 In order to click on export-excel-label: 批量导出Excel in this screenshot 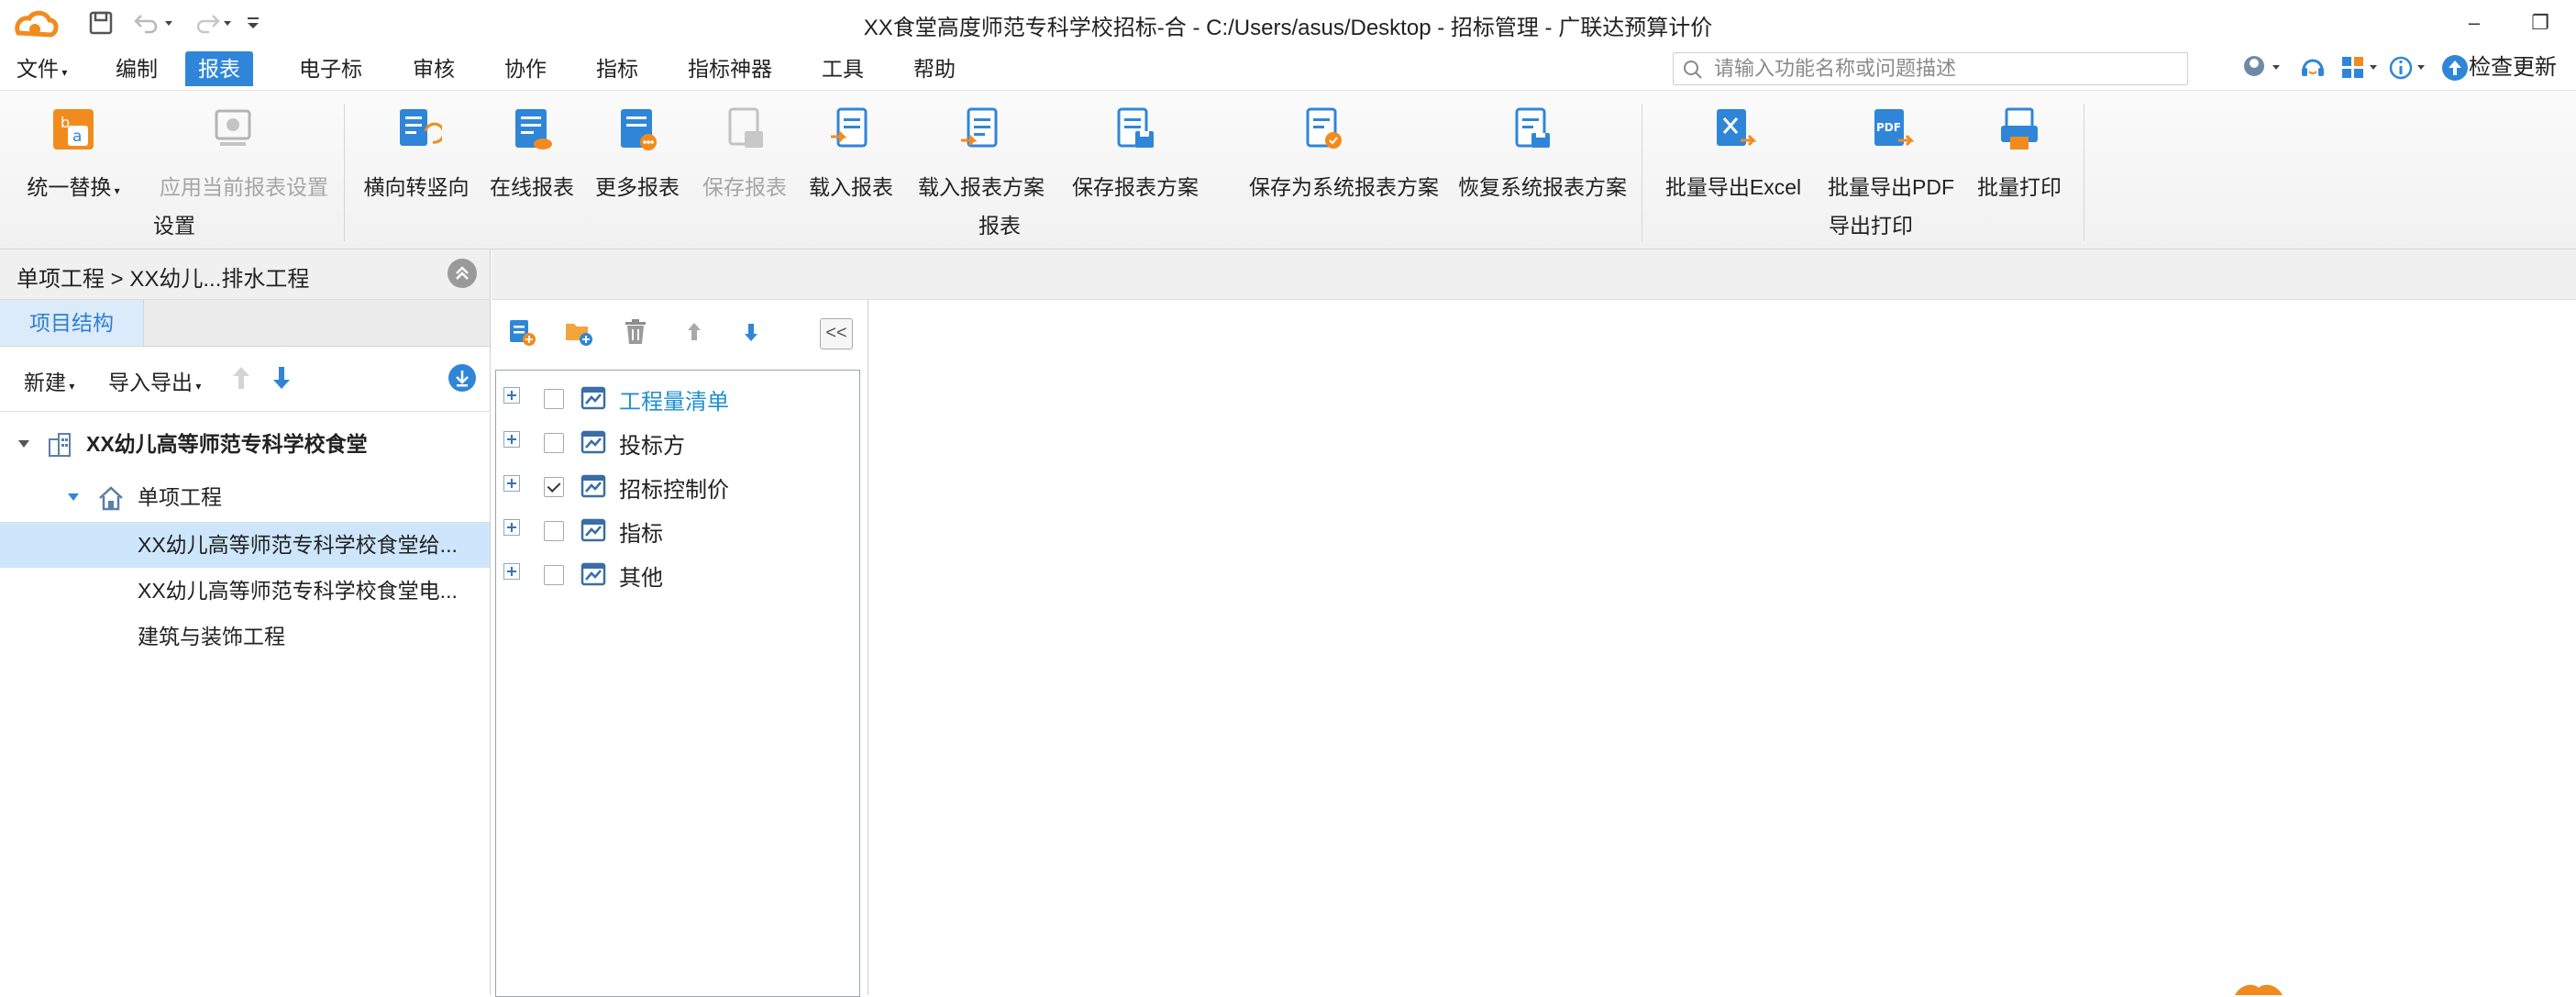, I will do `click(1733, 187)`.